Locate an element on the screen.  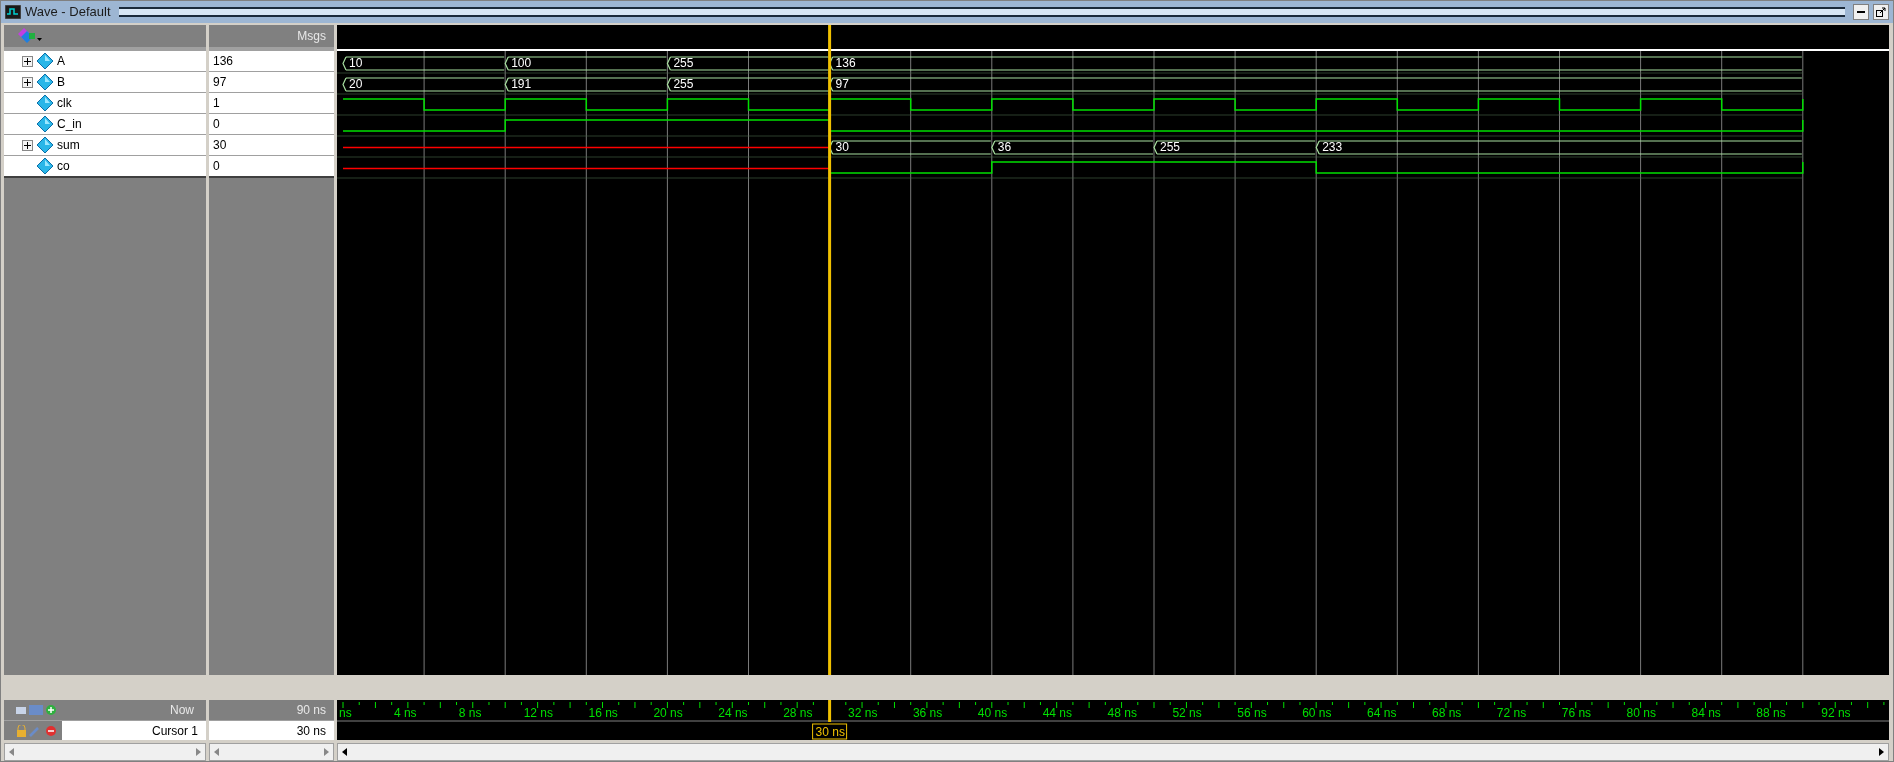
minimize-icon is located at coordinates (1861, 12).